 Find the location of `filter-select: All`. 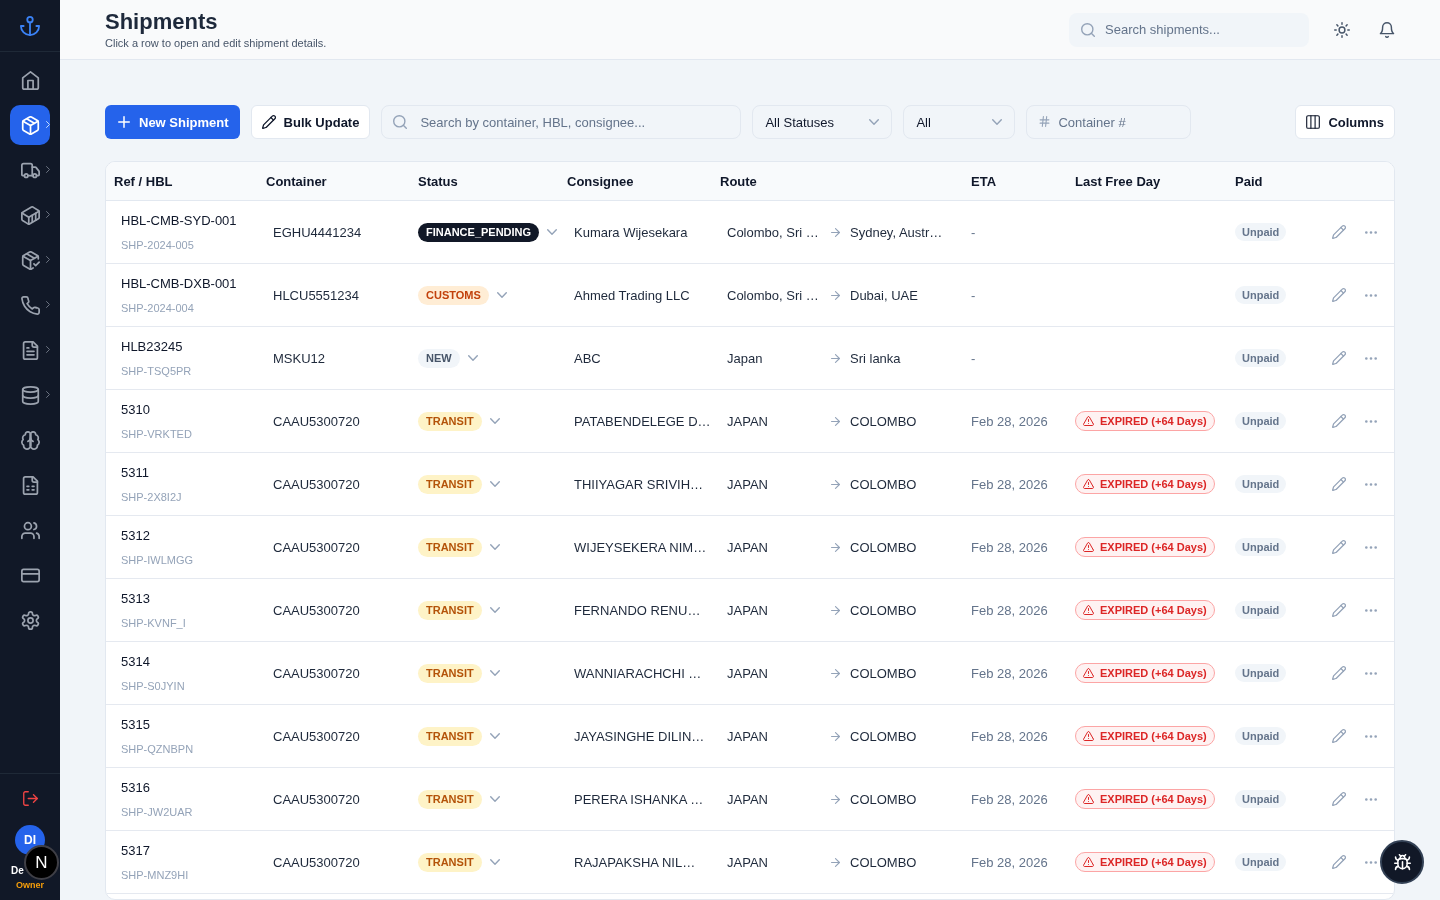

filter-select: All is located at coordinates (959, 122).